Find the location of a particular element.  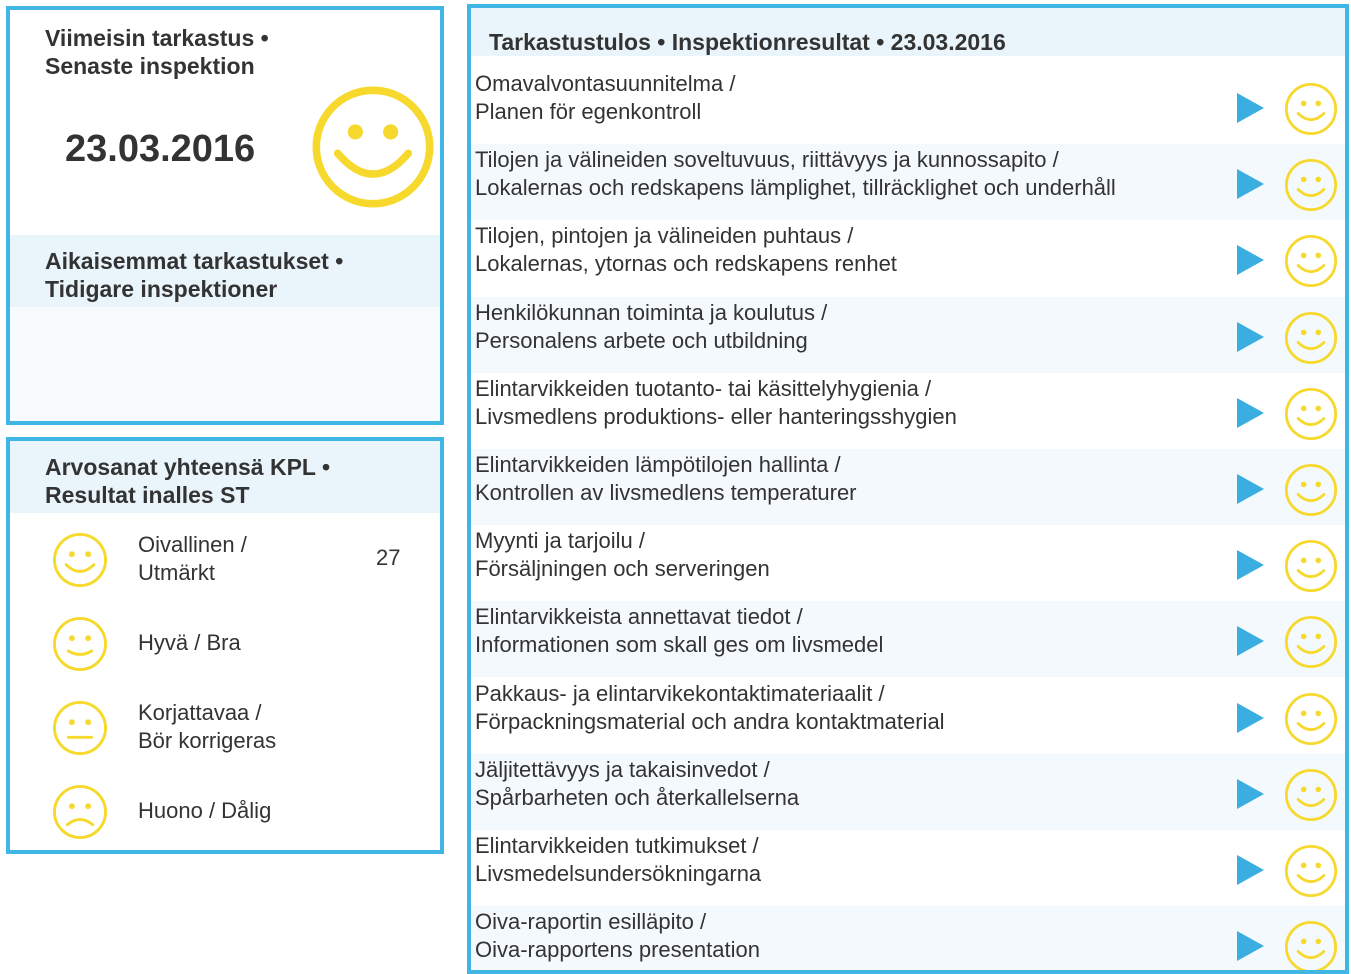

grade-row-needs-correction: Korjattavaa / Bör korrigeras is located at coordinates (225, 727).